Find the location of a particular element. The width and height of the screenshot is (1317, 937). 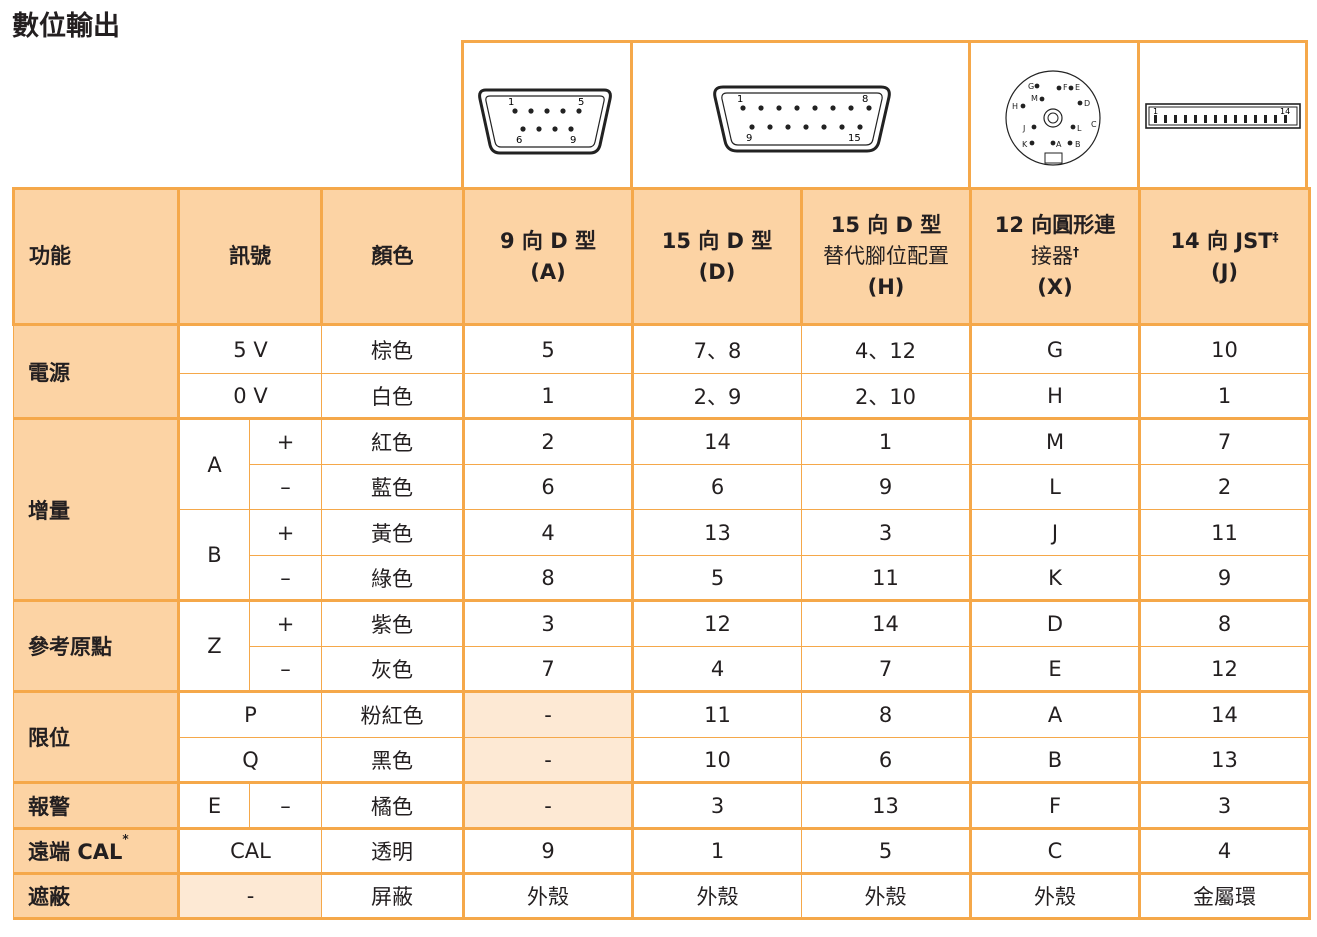

connector-x-pin-e: E is located at coordinates (1077, 87).